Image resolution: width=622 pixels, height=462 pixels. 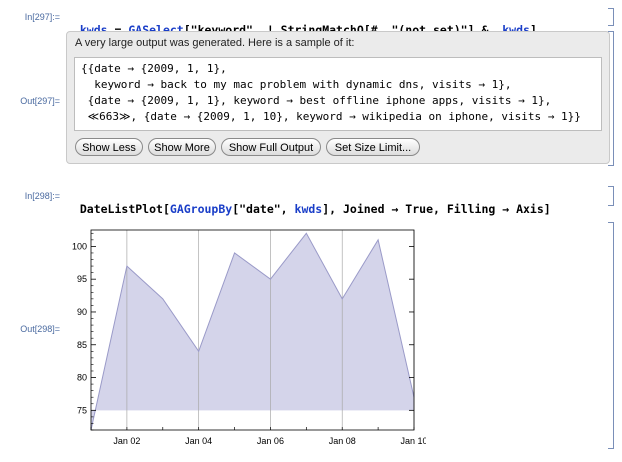 What do you see at coordinates (82, 345) in the screenshot?
I see `y-tick-label: 85` at bounding box center [82, 345].